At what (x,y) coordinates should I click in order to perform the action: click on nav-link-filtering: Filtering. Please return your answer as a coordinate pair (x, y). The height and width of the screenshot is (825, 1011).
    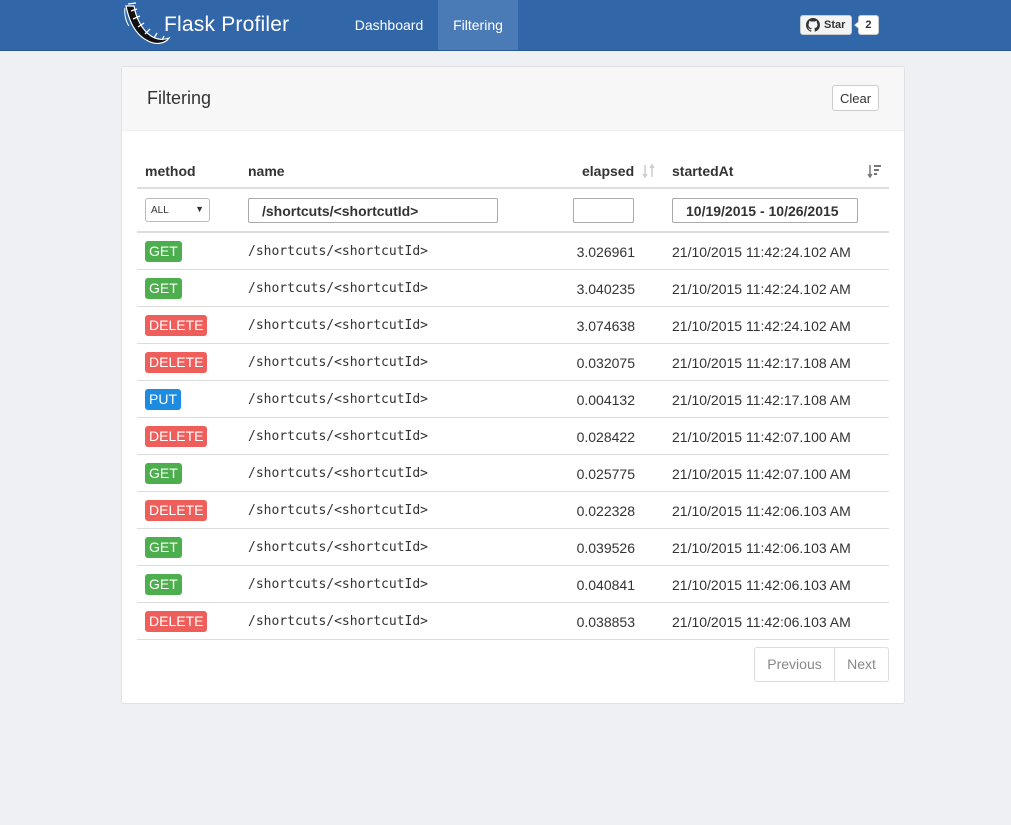
    Looking at the image, I should click on (478, 25).